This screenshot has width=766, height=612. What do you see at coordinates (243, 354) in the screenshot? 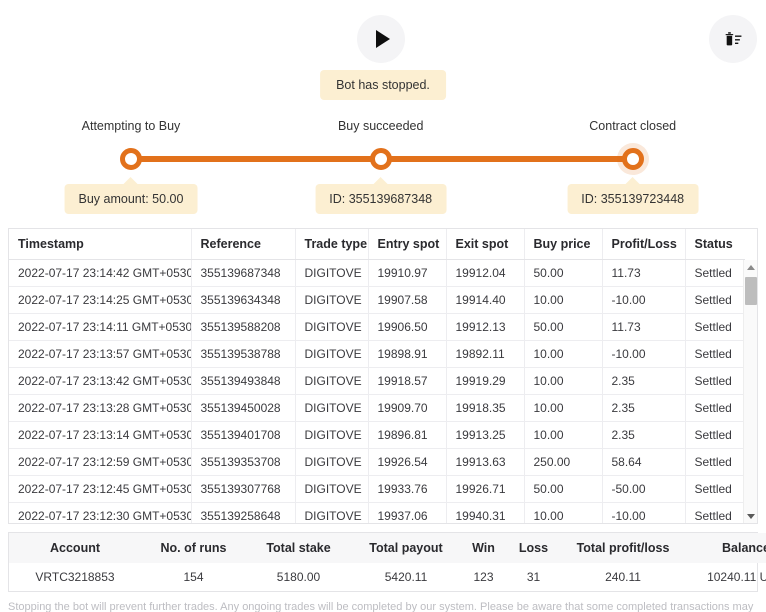
I see `cell-reference: 355139538788` at bounding box center [243, 354].